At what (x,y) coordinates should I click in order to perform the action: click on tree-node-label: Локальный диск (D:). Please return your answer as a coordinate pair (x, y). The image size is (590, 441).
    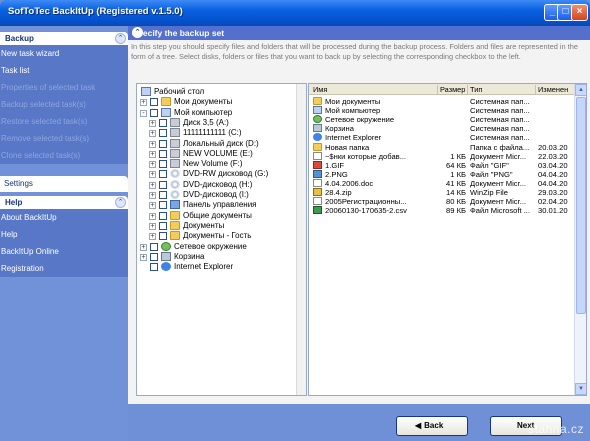
    Looking at the image, I should click on (221, 143).